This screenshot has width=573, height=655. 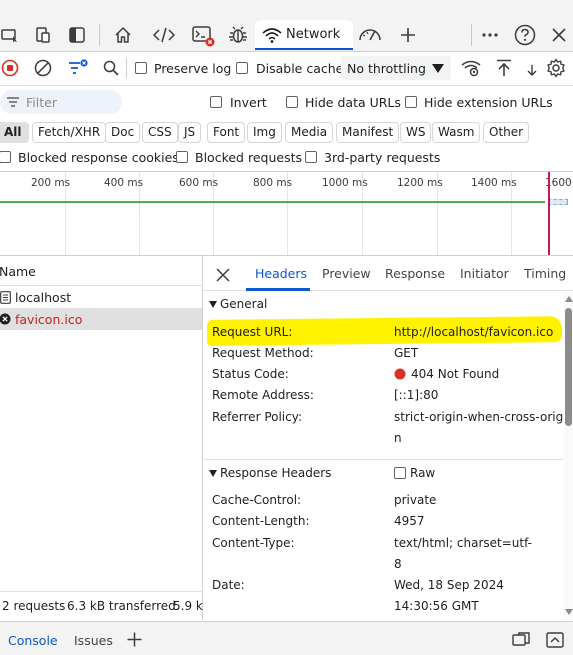 I want to click on hide-data-urls-label: Hide data URLs, so click(x=353, y=102).